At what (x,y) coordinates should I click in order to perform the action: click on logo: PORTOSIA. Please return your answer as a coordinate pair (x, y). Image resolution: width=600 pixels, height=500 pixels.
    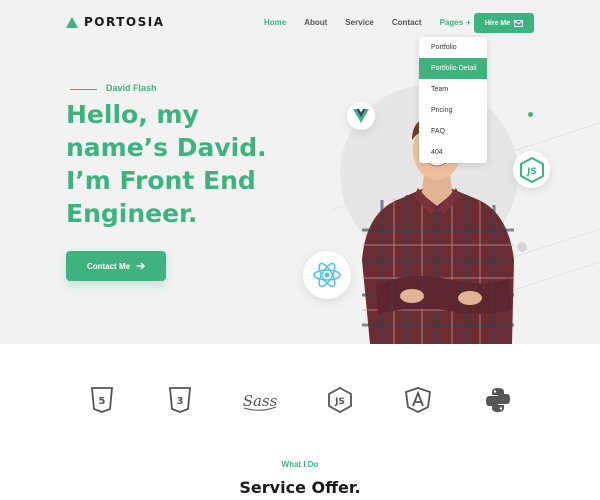
    Looking at the image, I should click on (115, 22).